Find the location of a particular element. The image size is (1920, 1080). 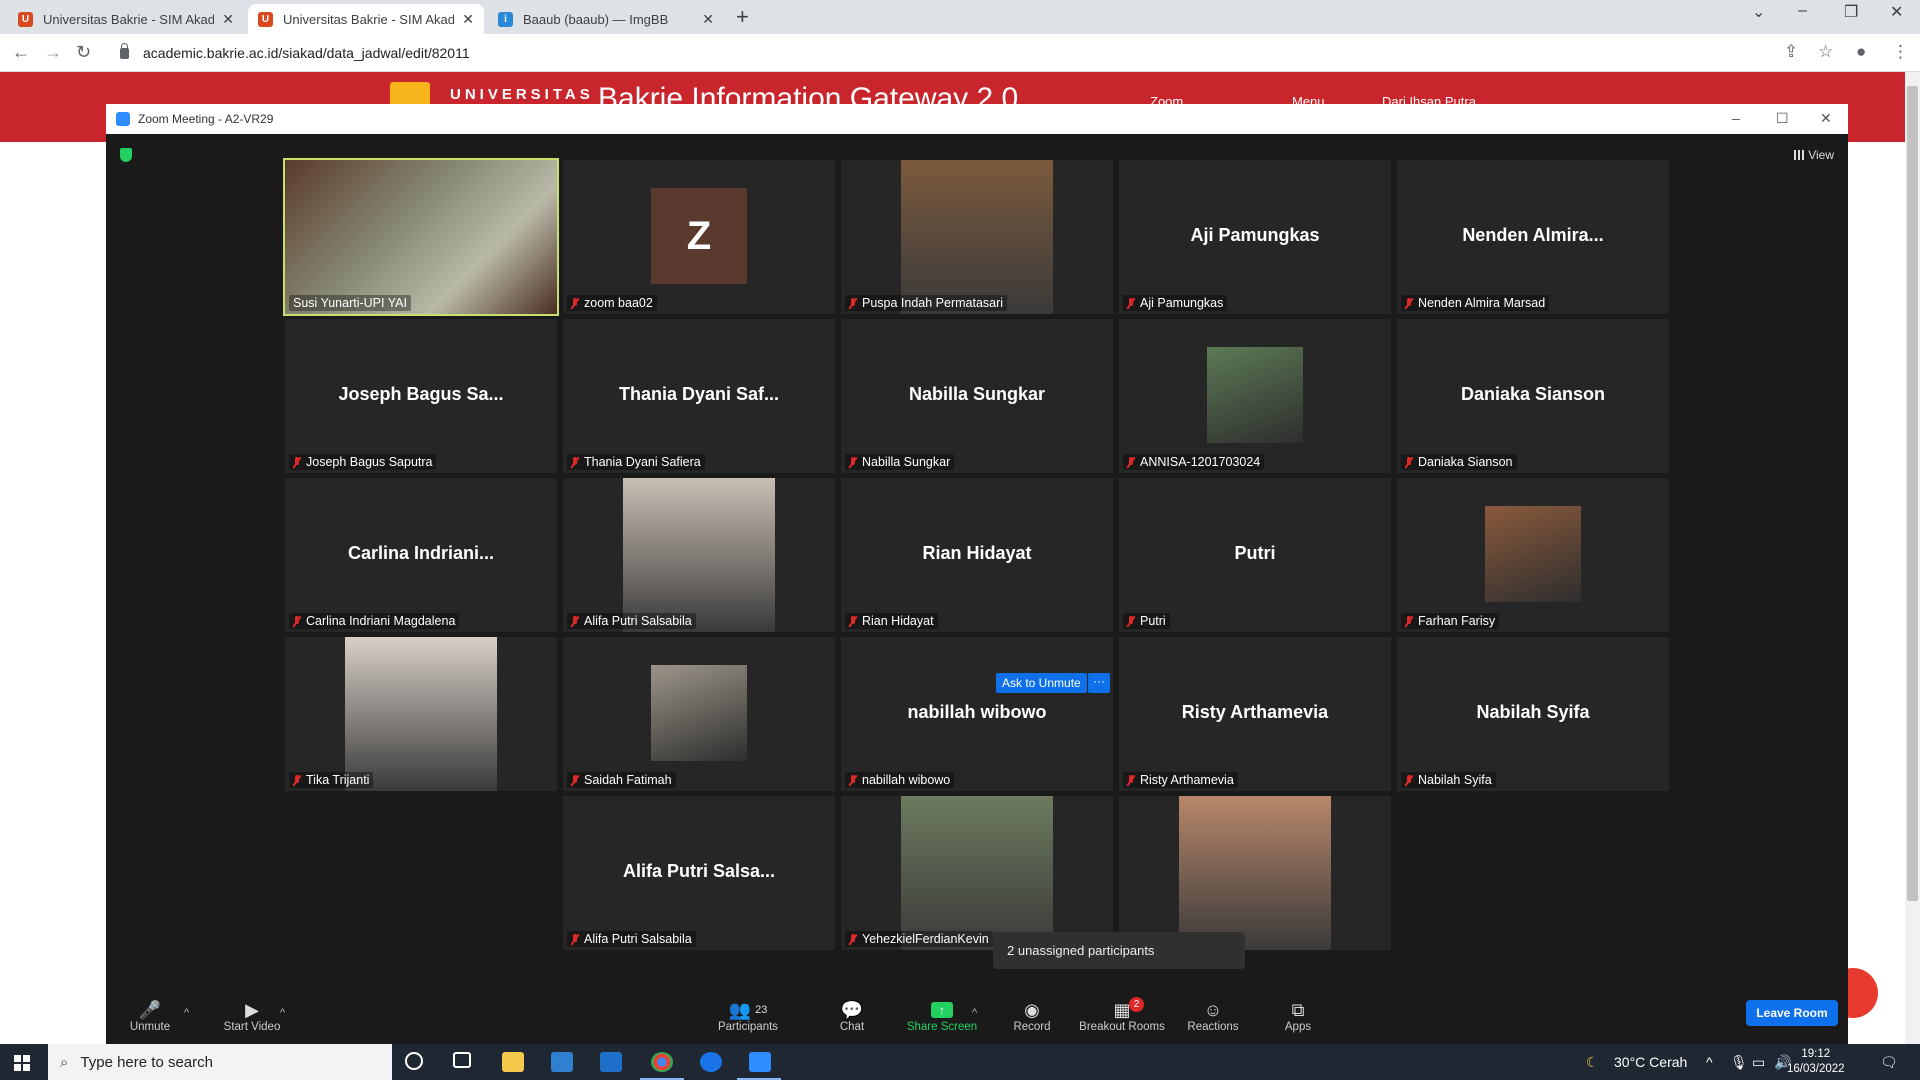

record-icon: ◉ is located at coordinates (1032, 1009).